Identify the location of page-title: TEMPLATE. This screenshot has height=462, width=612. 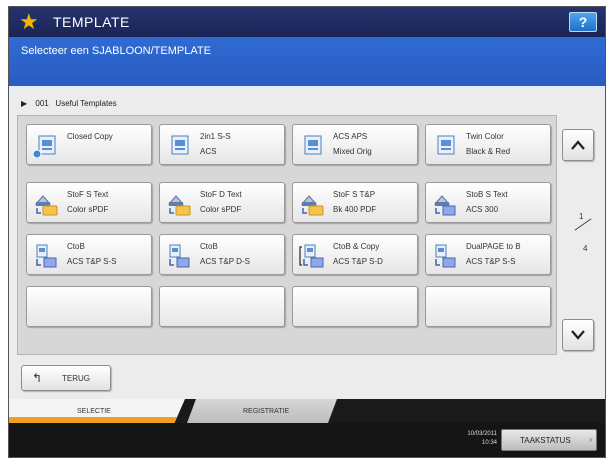
(91, 22).